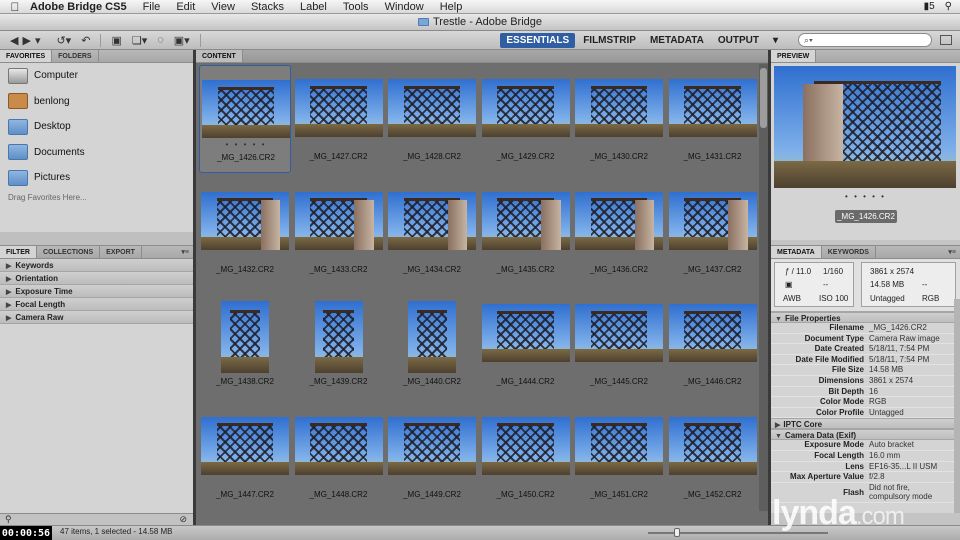 Image resolution: width=960 pixels, height=540 pixels. Describe the element at coordinates (78, 7) in the screenshot. I see `app-menu: Adobe Bridge CS5` at that location.